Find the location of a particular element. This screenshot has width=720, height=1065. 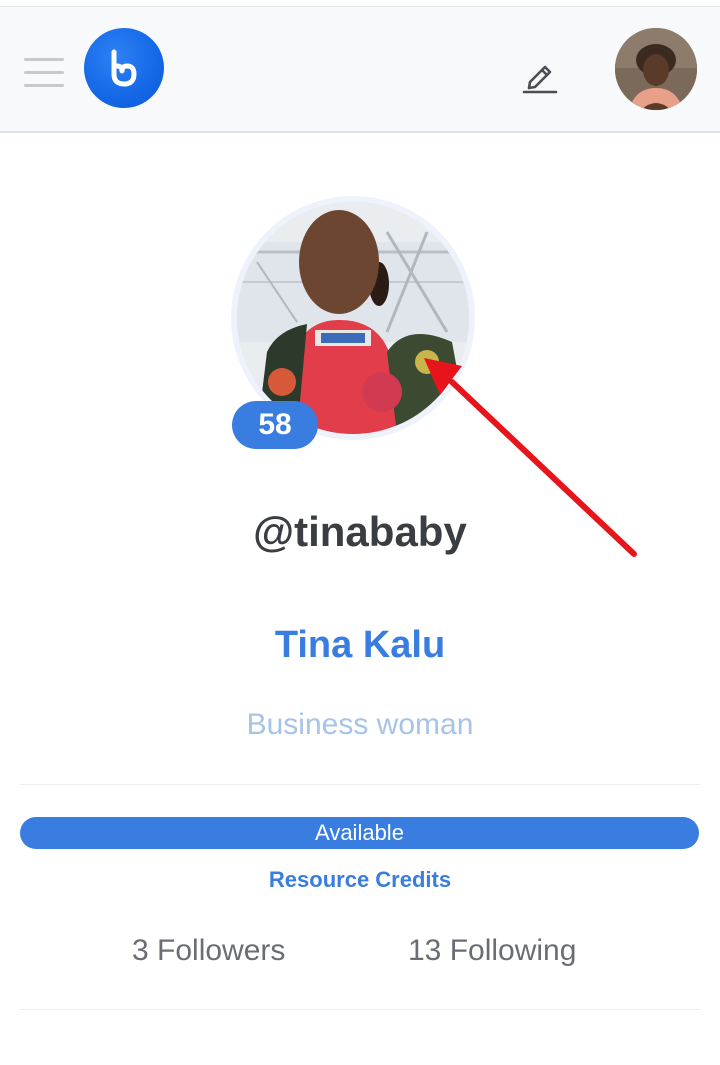

profile-photo is located at coordinates (353, 318).